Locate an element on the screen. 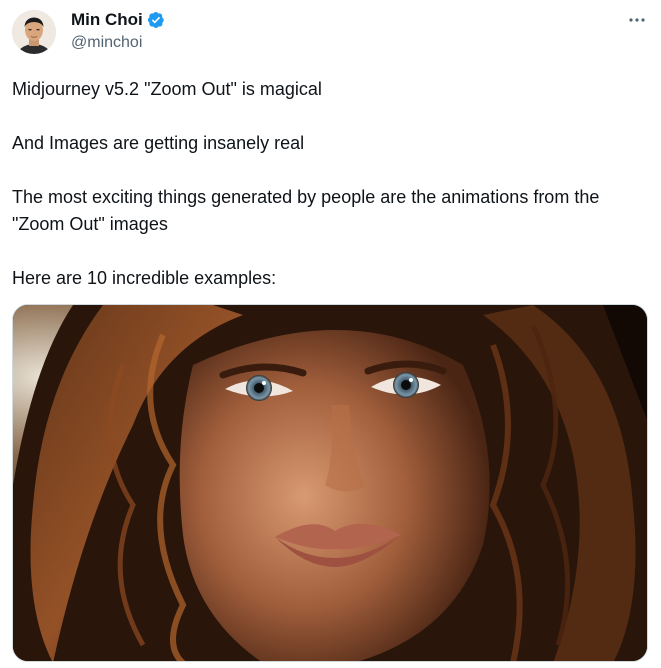 The width and height of the screenshot is (661, 668). avatar-photo is located at coordinates (34, 32).